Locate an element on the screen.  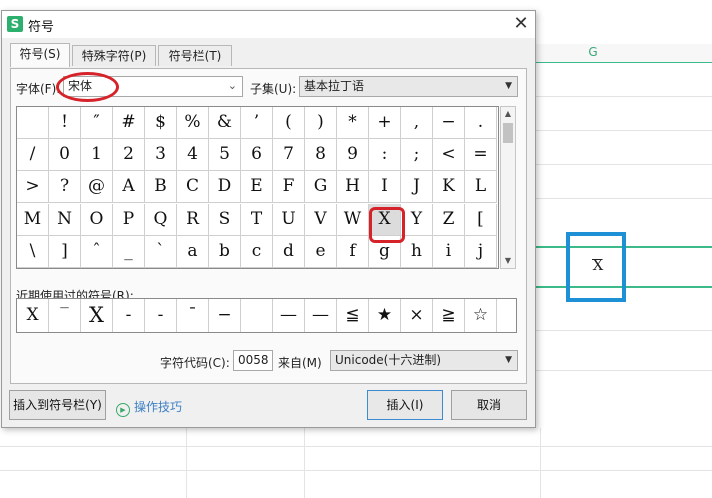
symbol-cell: 7 is located at coordinates (289, 155).